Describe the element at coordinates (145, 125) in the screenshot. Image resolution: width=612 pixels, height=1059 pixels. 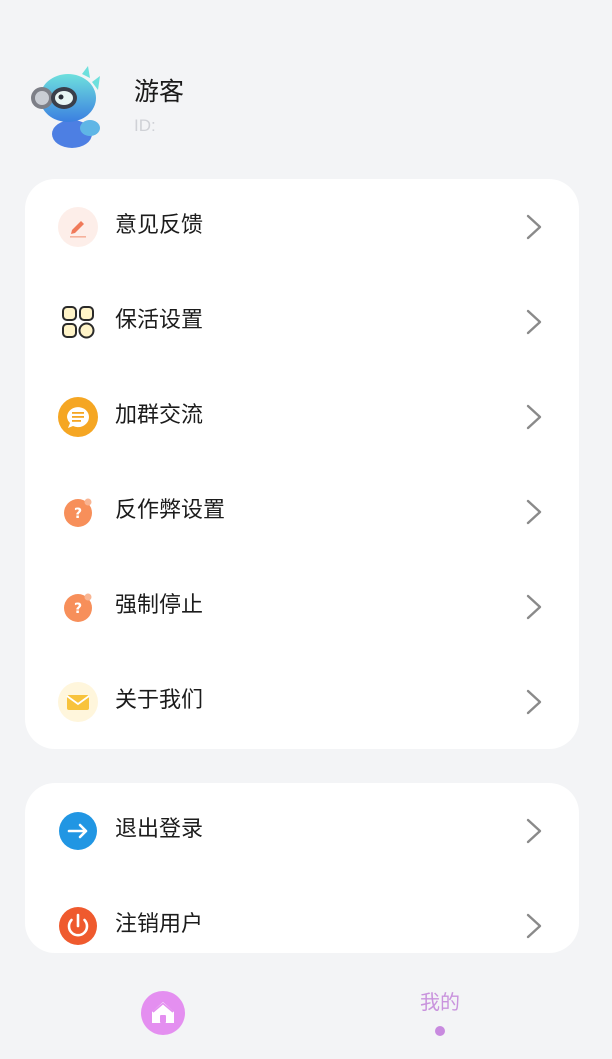
I see `user-id: ID:` at that location.